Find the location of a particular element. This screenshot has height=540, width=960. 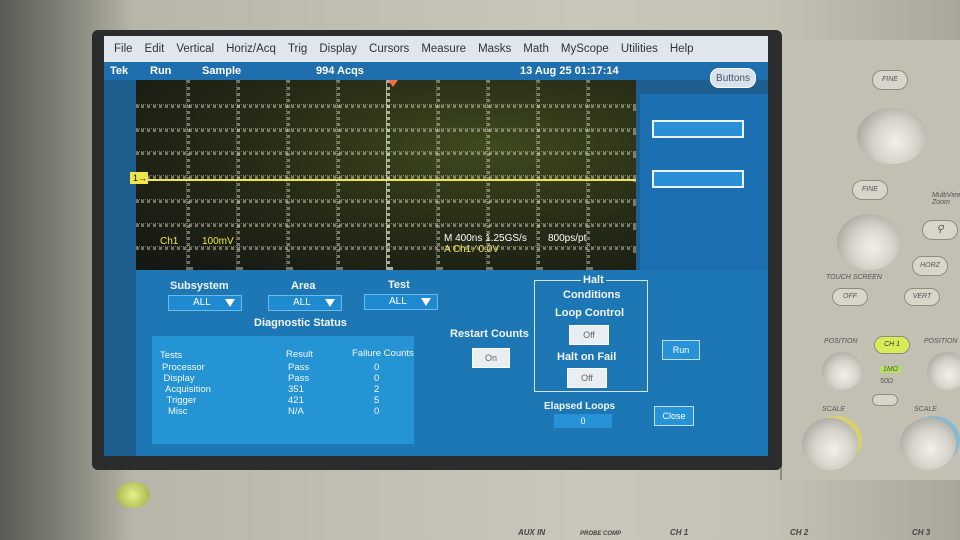

menu-utilities: Utilities is located at coordinates (639, 49).